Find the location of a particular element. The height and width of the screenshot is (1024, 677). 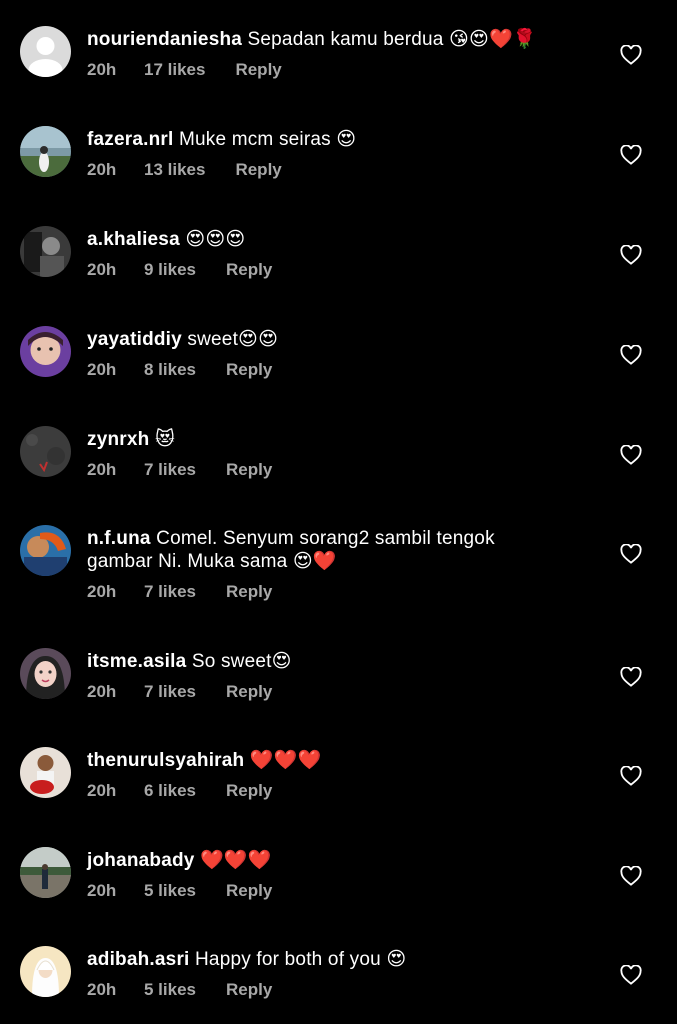

comment-text: Muke mcm seiras 😍 is located at coordinates (267, 139).